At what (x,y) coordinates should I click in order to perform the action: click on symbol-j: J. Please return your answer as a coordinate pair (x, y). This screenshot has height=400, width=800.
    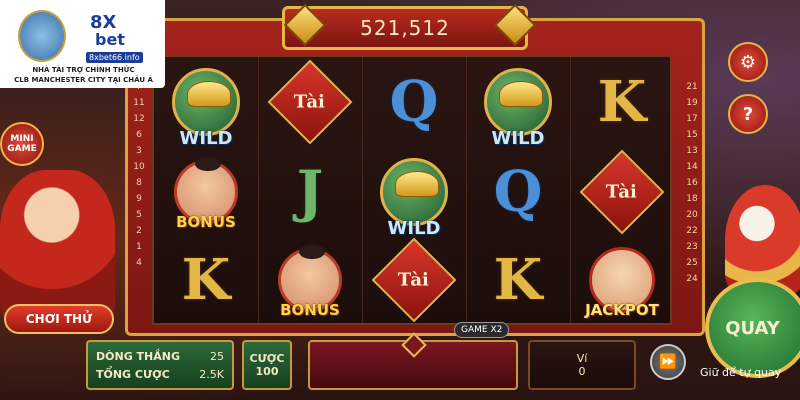
    Looking at the image, I should click on (310, 192).